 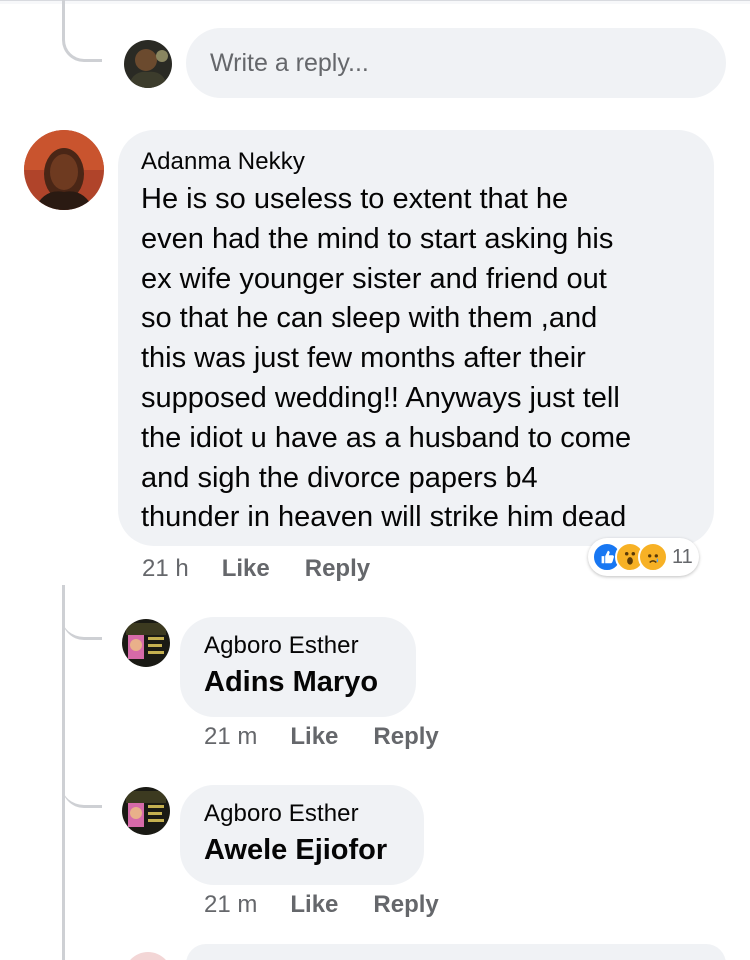 I want to click on comment-author: Adanma Nekky, so click(x=415, y=162).